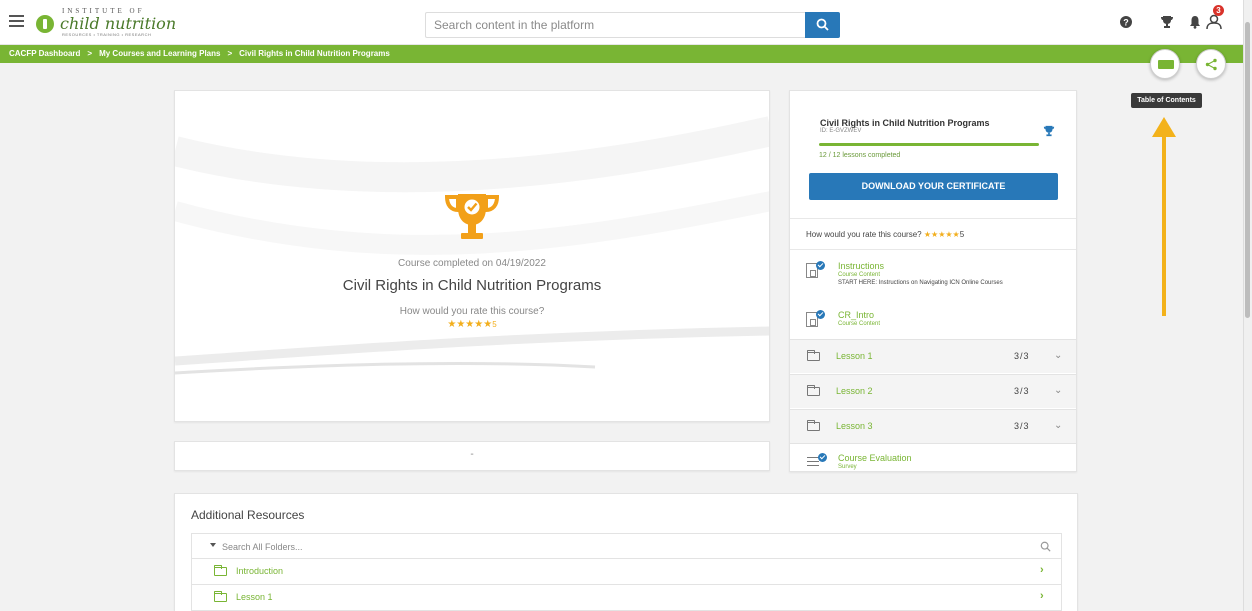  Describe the element at coordinates (259, 571) in the screenshot. I see `folder-name: Introduction` at that location.